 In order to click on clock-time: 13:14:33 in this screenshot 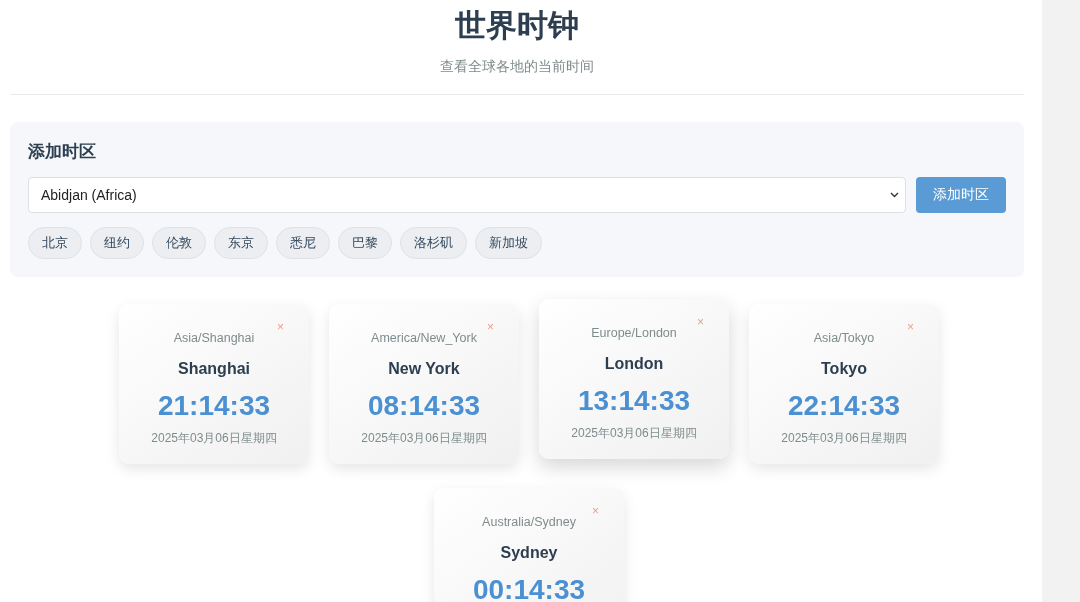, I will do `click(634, 401)`.